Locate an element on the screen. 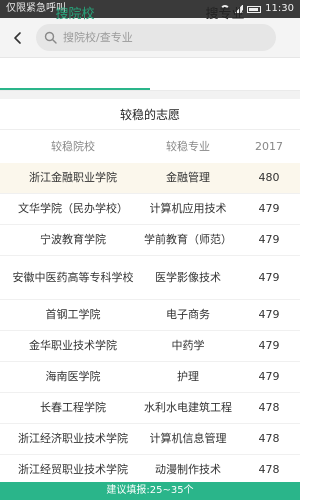 The height and width of the screenshot is (500, 320). major-name: 学前教育（师范） is located at coordinates (188, 240).